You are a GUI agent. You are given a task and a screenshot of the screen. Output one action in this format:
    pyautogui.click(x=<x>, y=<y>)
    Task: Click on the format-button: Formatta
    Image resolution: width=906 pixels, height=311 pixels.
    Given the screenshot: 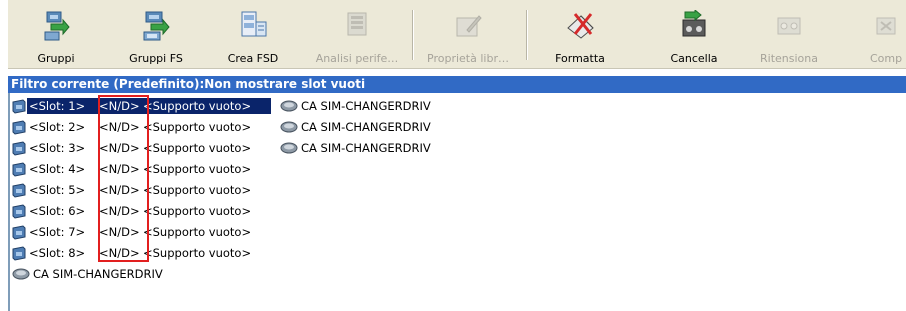 What is the action you would take?
    pyautogui.click(x=580, y=34)
    